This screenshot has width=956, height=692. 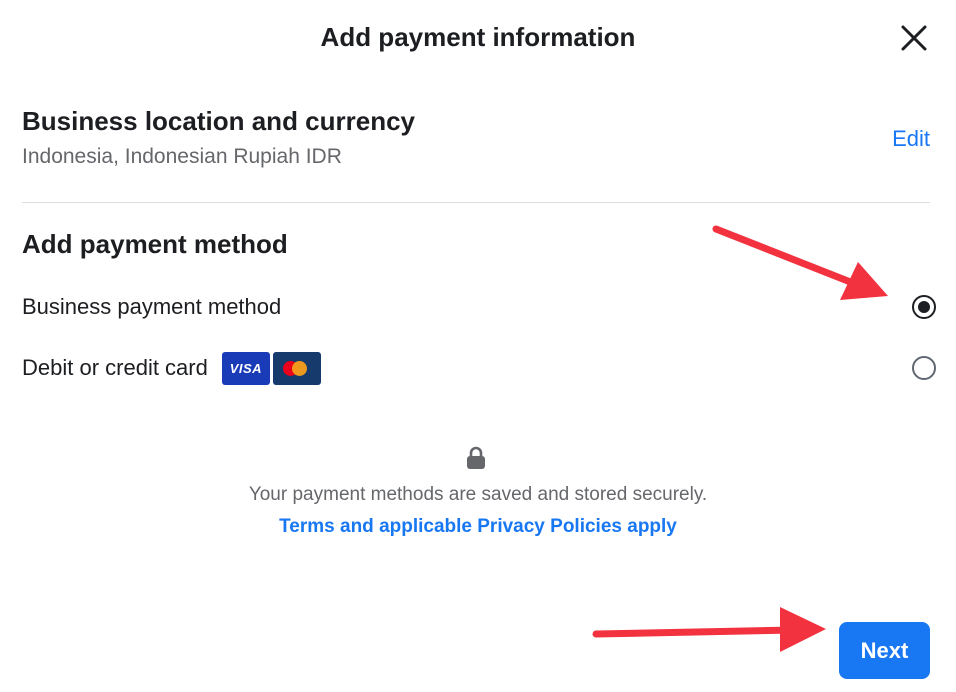 I want to click on close-icon, so click(x=914, y=38).